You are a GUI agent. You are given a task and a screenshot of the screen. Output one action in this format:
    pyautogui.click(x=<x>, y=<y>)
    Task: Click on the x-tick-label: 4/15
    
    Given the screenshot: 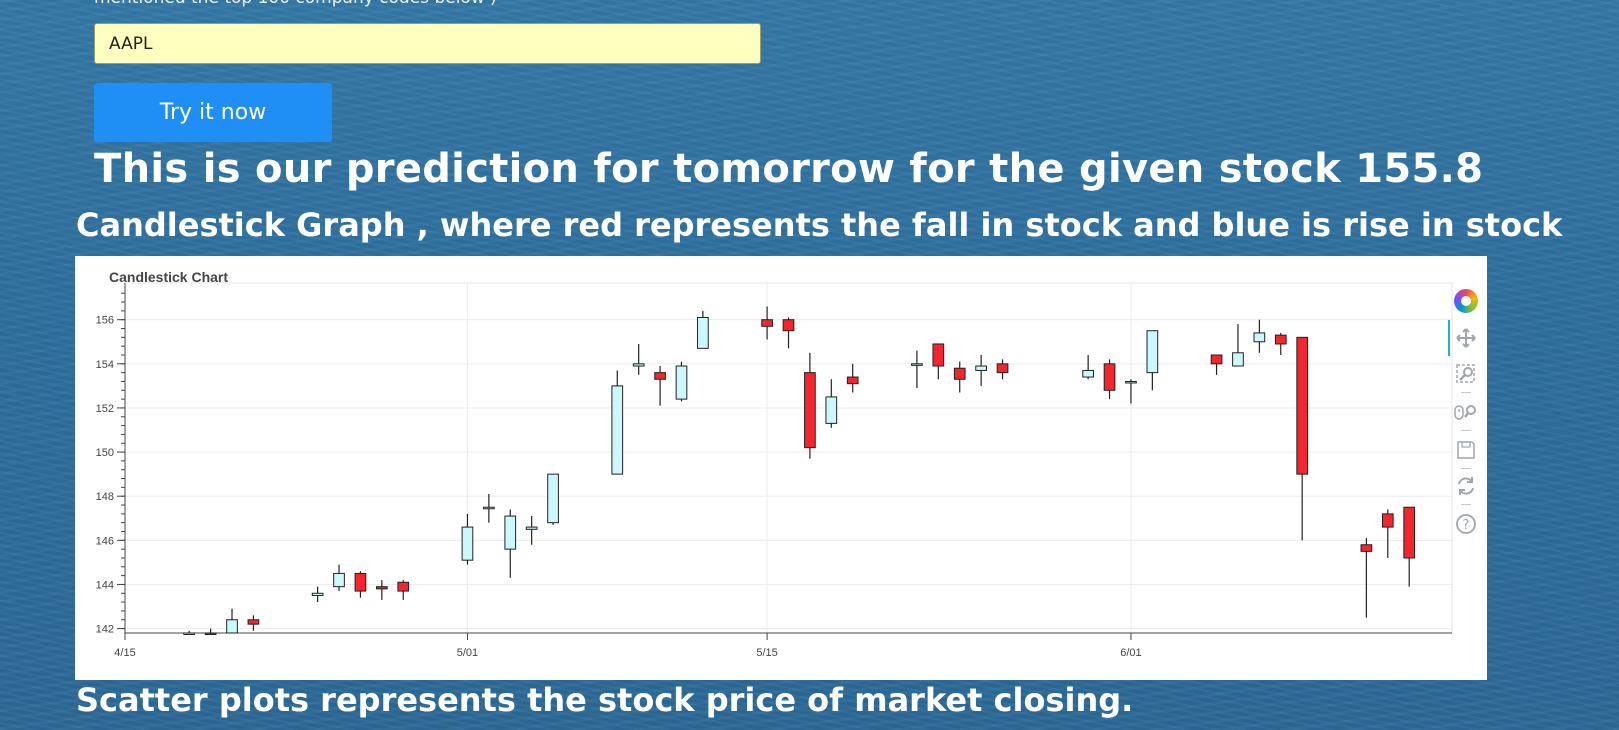 What is the action you would take?
    pyautogui.click(x=124, y=653)
    